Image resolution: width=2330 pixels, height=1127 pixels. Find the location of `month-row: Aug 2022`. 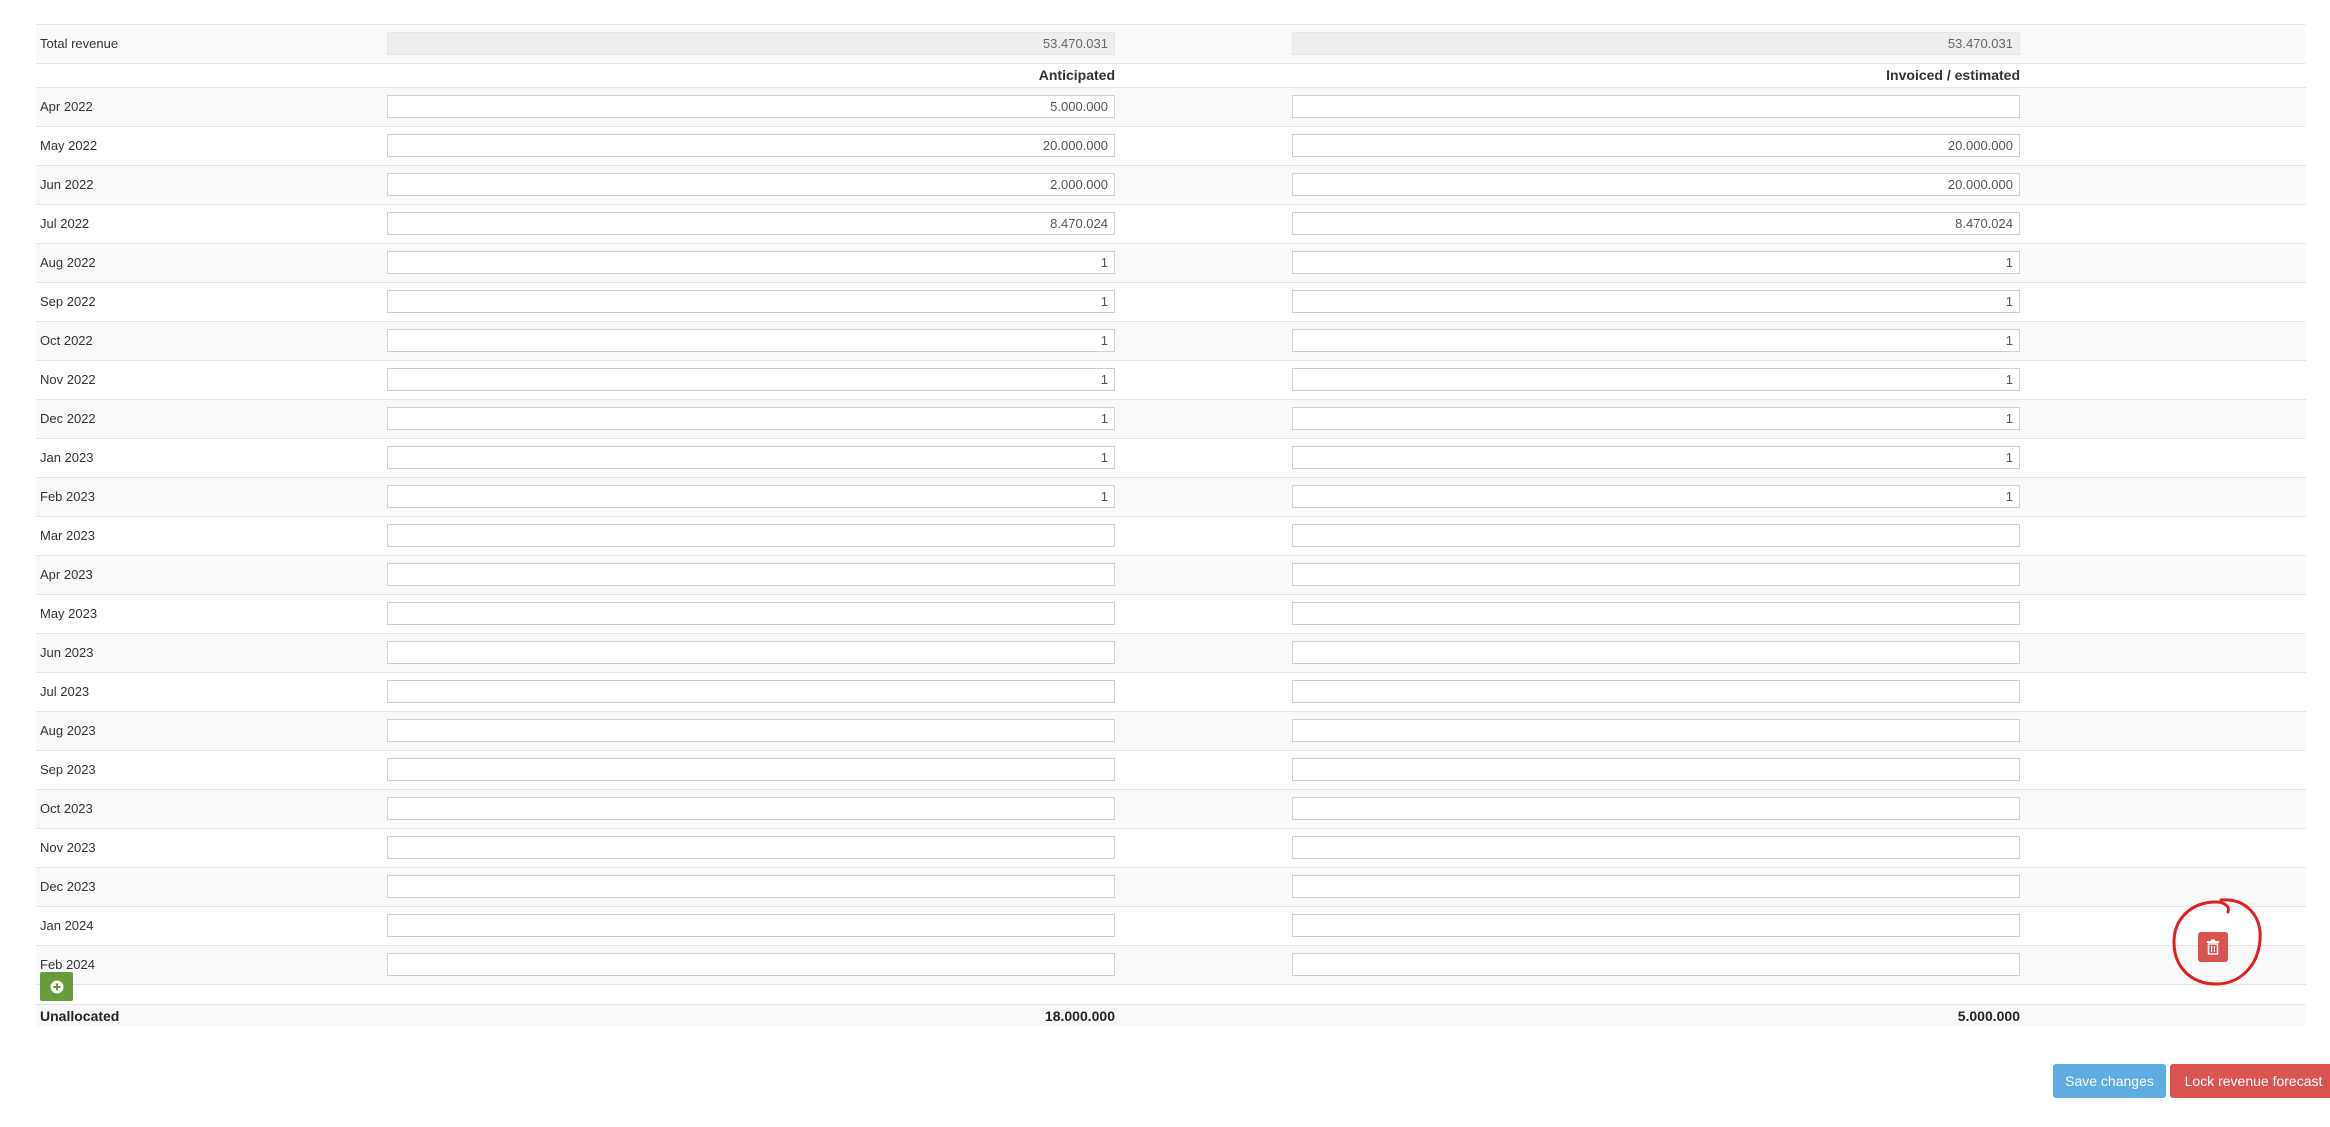

month-row: Aug 2022 is located at coordinates (1171, 263).